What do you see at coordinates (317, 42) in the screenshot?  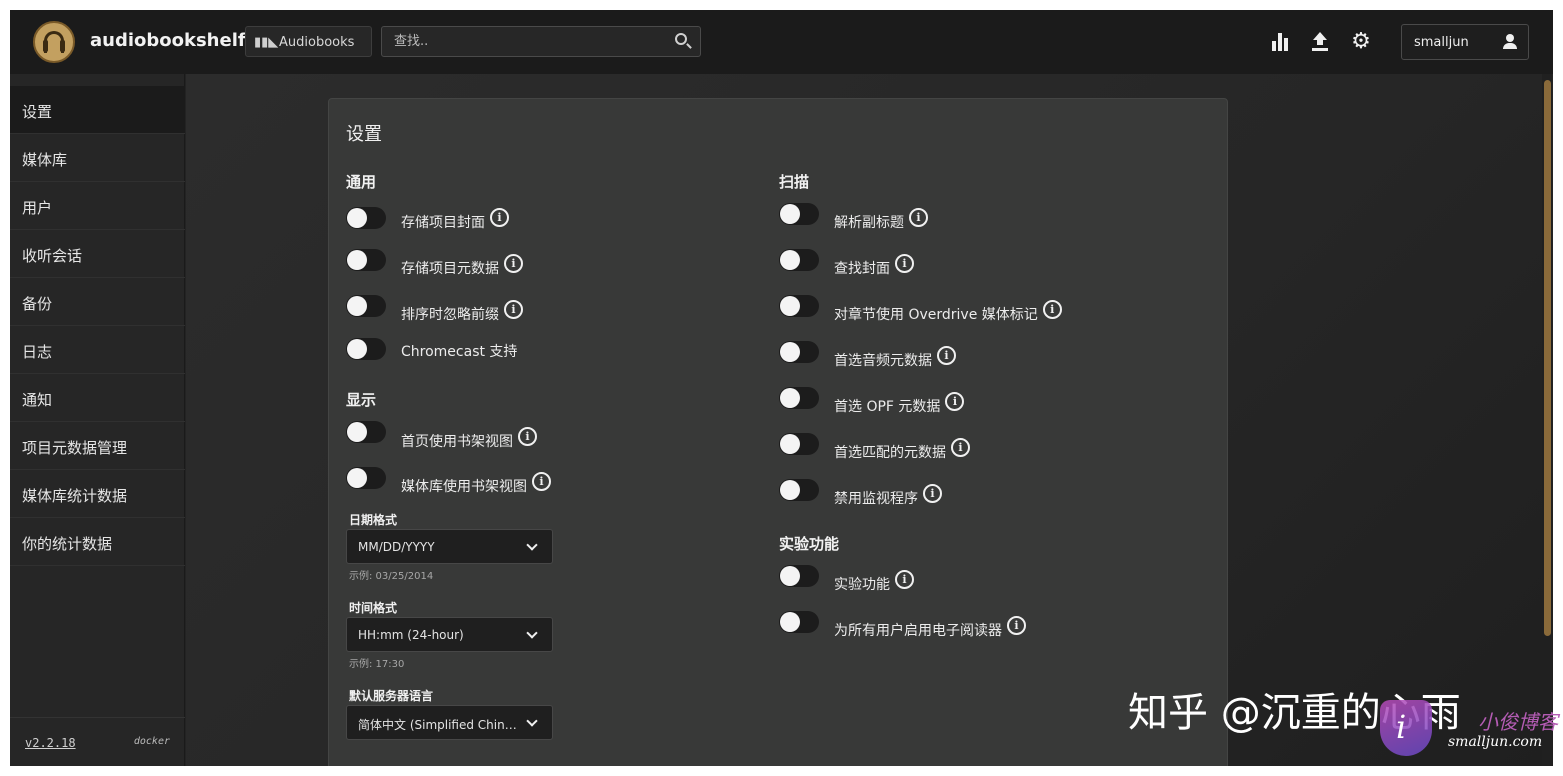 I see `library-label: Audiobooks` at bounding box center [317, 42].